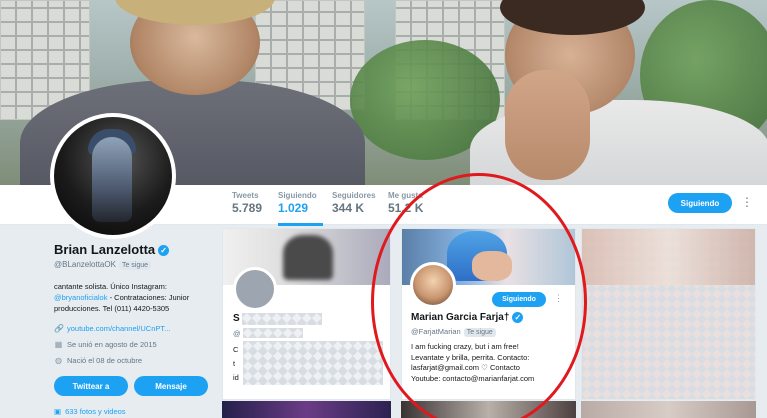 This screenshot has width=767, height=418. I want to click on stat-label: Seguidores, so click(354, 195).